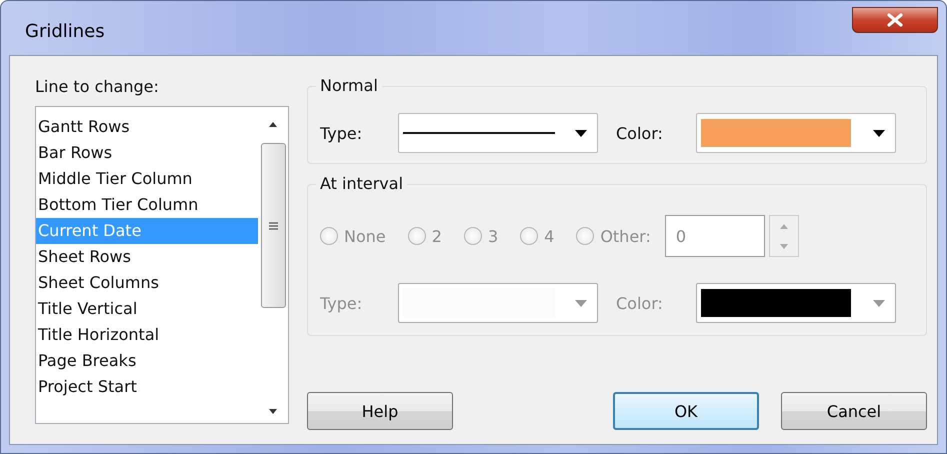 This screenshot has height=454, width=947. What do you see at coordinates (147, 387) in the screenshot?
I see `list-item: Project Start` at bounding box center [147, 387].